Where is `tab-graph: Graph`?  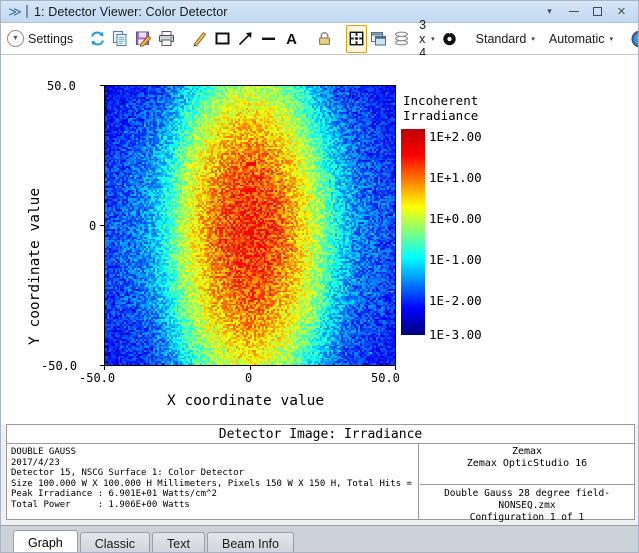
tab-graph: Graph is located at coordinates (45, 541).